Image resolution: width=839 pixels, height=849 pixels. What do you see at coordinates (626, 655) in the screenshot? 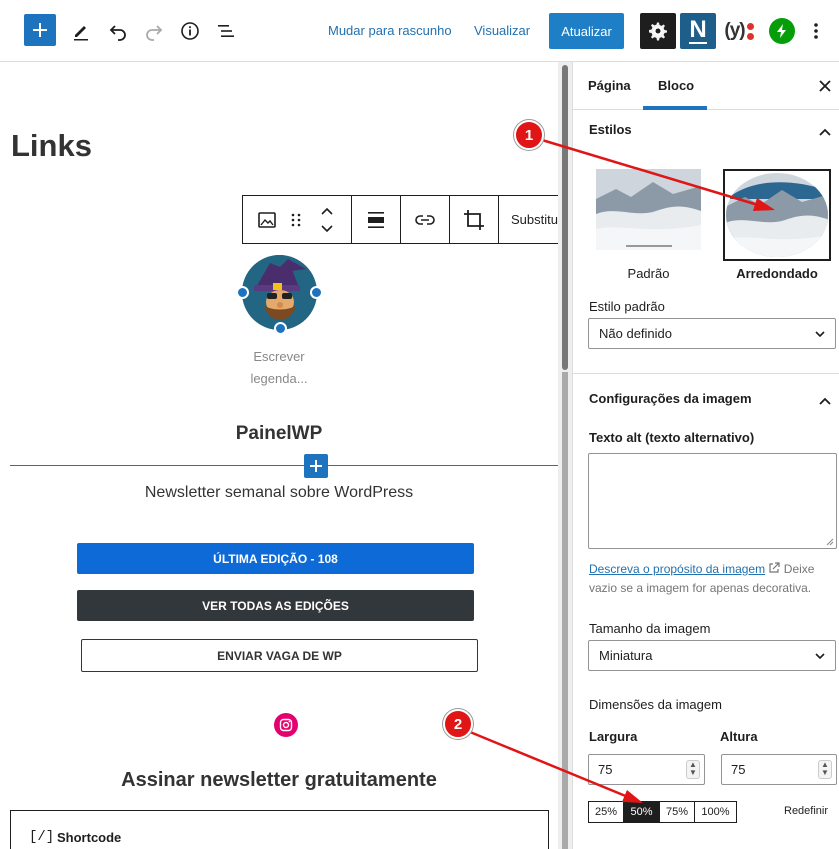
I see `image-size-value: Miniatura` at bounding box center [626, 655].